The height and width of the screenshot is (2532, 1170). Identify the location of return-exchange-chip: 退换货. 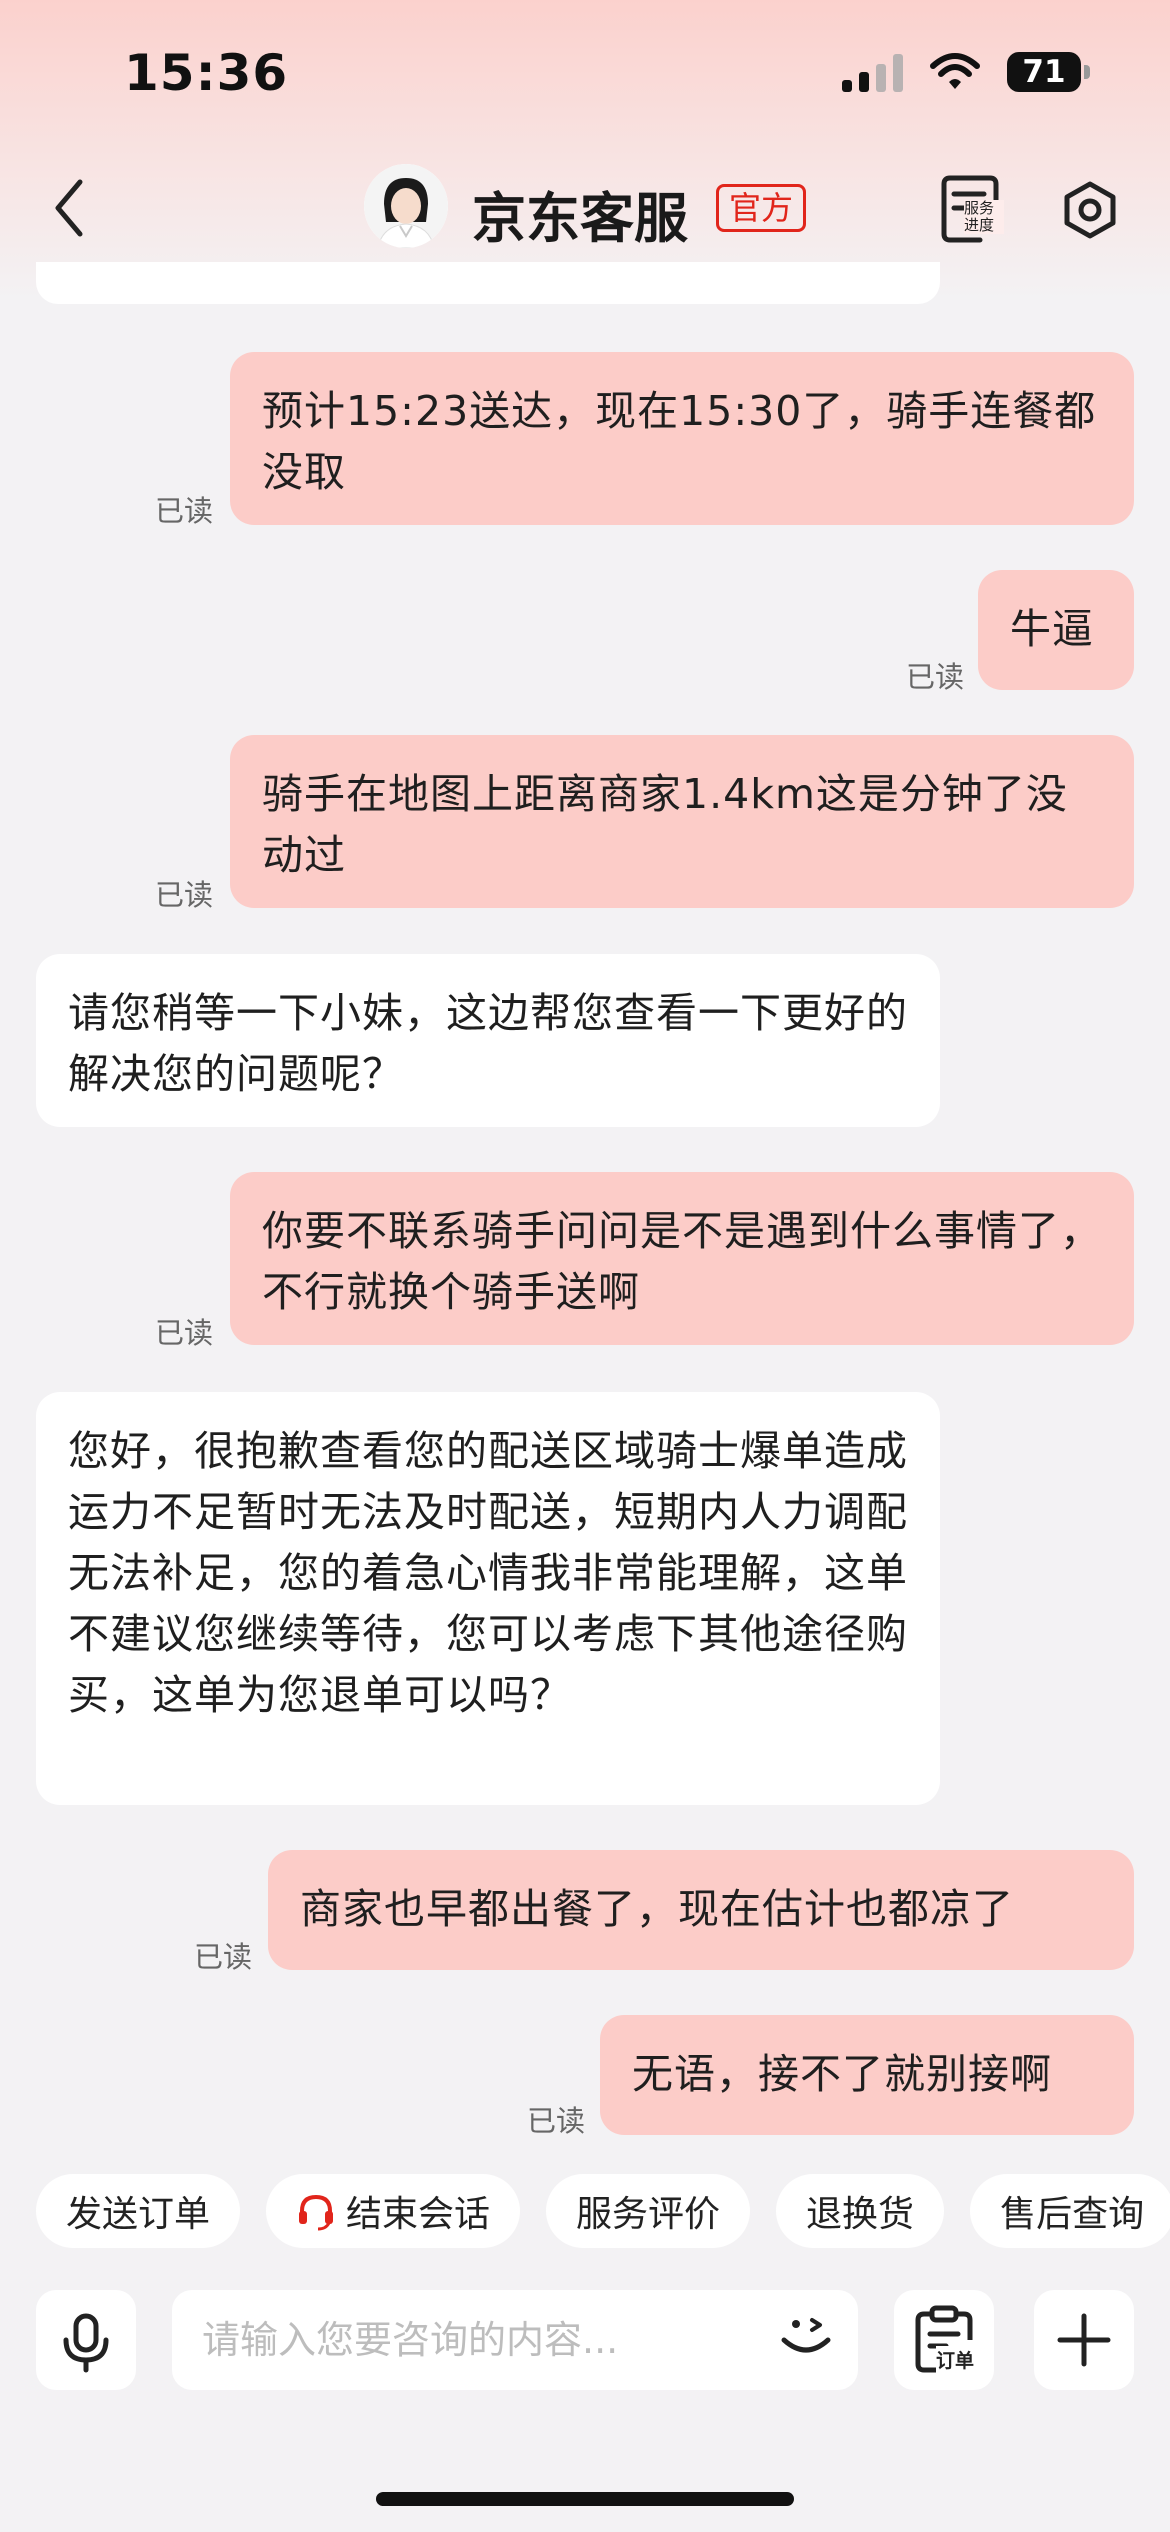
(860, 2211).